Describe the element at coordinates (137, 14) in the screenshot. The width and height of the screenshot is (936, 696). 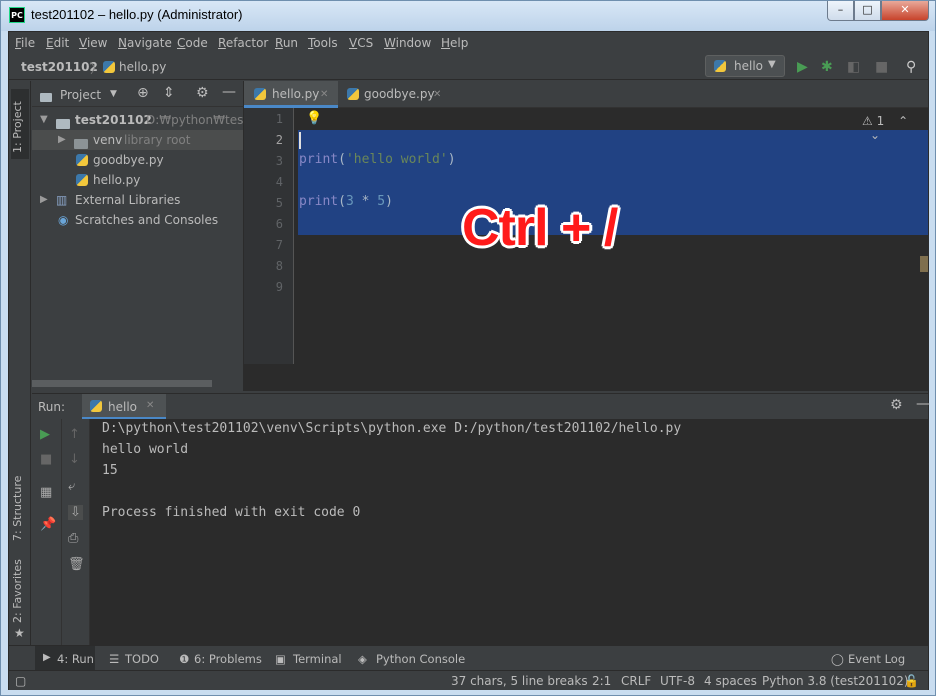
I see `window-title: test201102 – hello.py (Administrator)` at that location.